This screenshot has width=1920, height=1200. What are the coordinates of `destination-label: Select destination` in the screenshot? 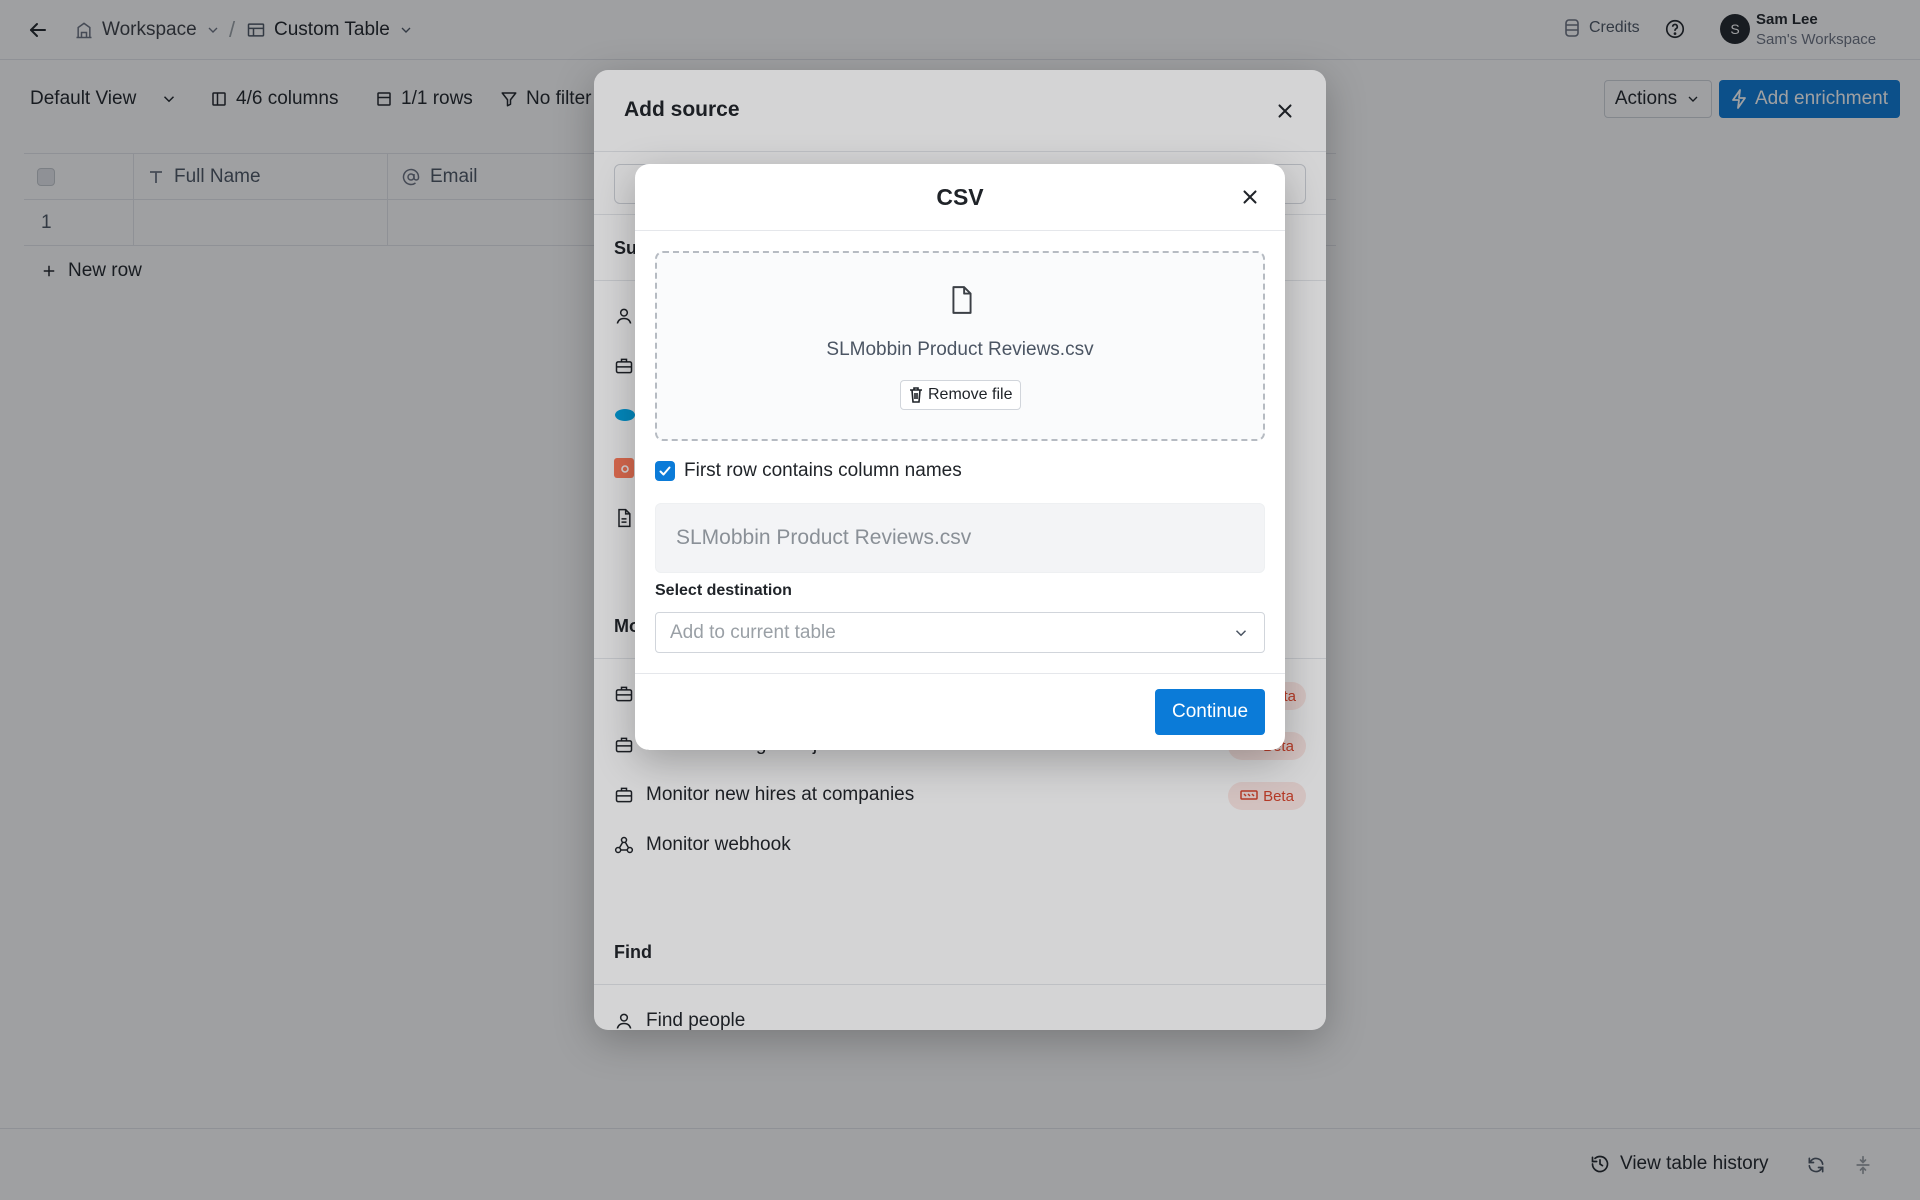 It's located at (723, 590).